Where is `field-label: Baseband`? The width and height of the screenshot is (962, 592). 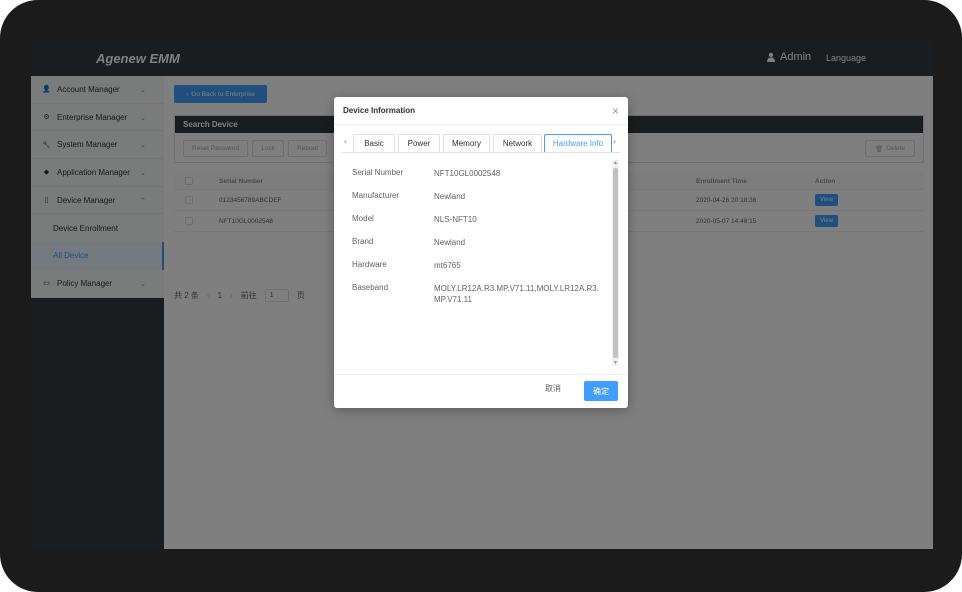
field-label: Baseband is located at coordinates (370, 287).